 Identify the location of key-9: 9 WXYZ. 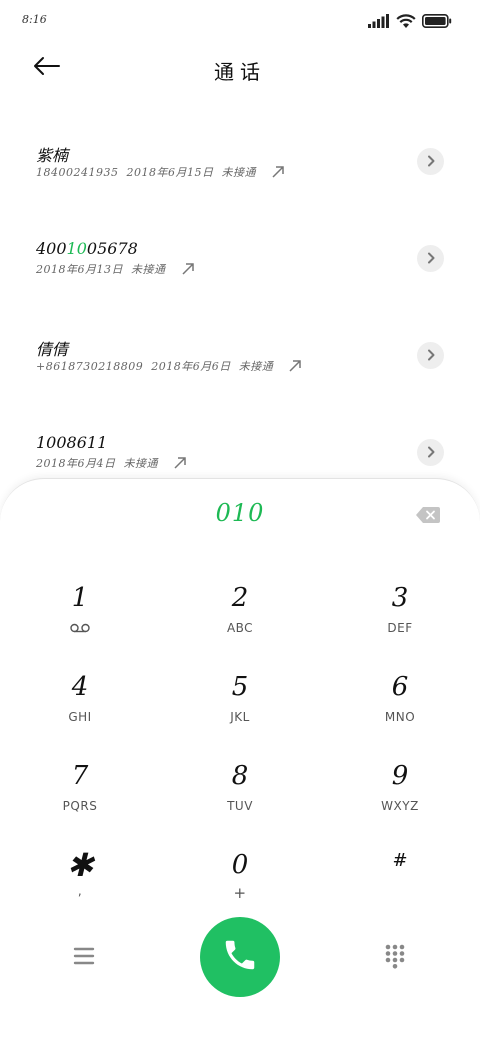
(400, 801).